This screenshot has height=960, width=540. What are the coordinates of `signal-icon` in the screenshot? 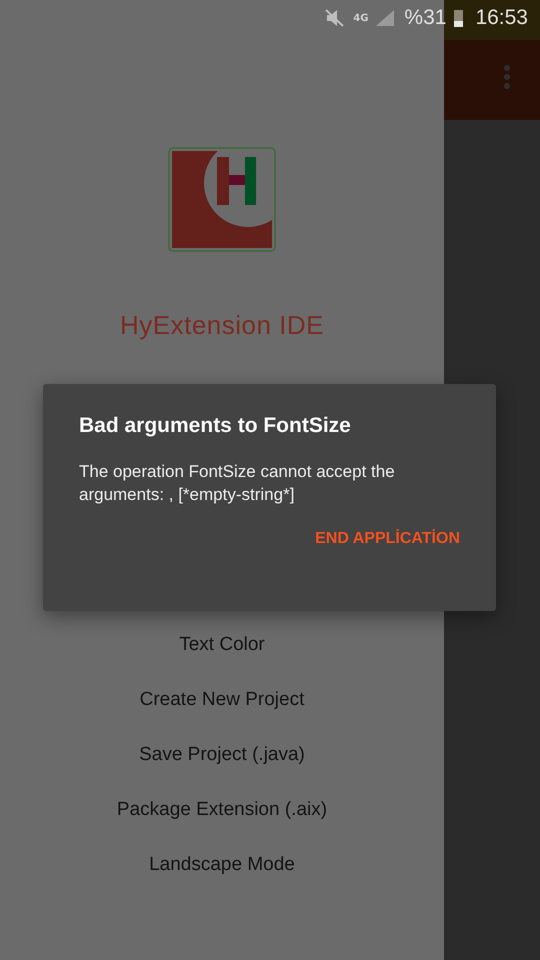 It's located at (385, 18).